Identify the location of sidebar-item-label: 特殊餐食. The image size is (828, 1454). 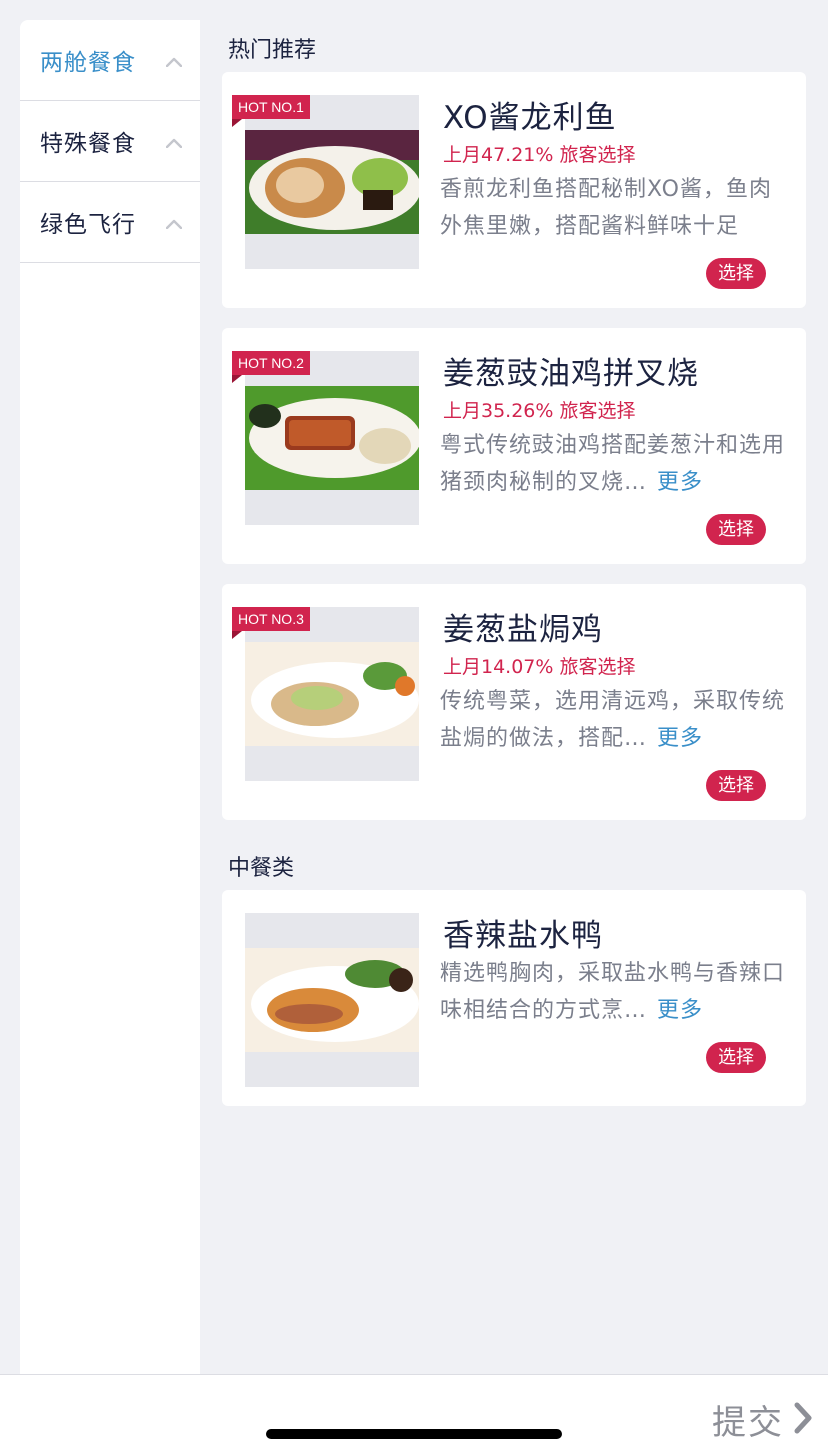
(88, 144).